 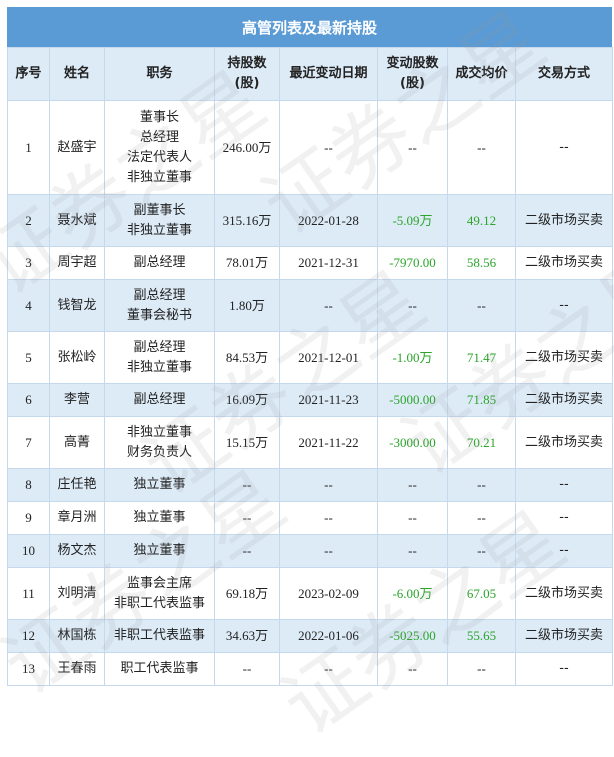 I want to click on cell-role: 副总经理 非独立董事, so click(x=159, y=357).